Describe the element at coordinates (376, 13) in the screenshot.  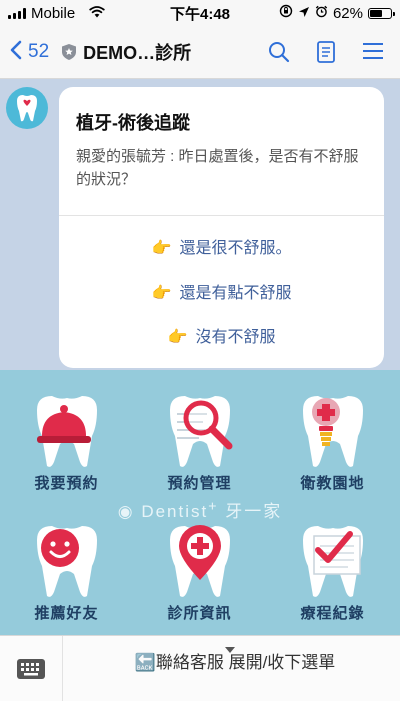
I see `battery-fill` at that location.